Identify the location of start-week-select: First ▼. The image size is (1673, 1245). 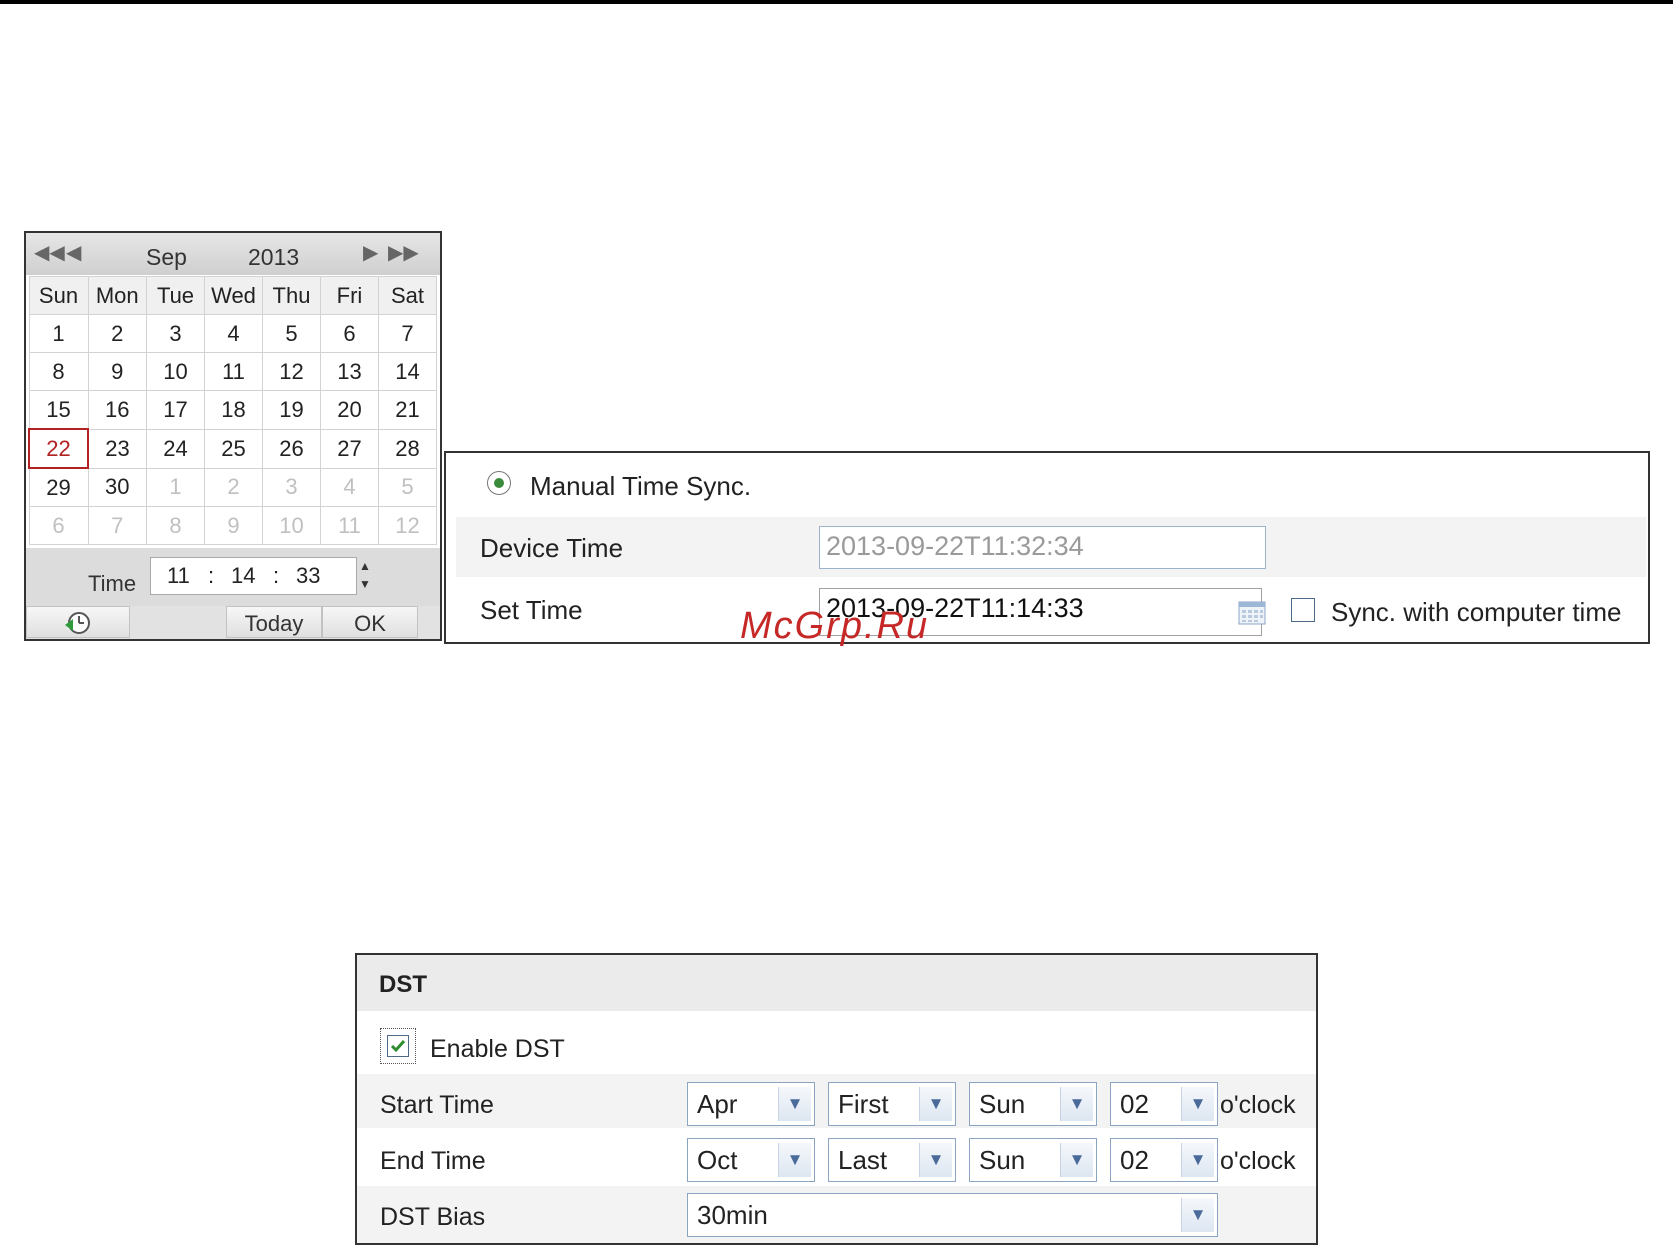
(892, 1104).